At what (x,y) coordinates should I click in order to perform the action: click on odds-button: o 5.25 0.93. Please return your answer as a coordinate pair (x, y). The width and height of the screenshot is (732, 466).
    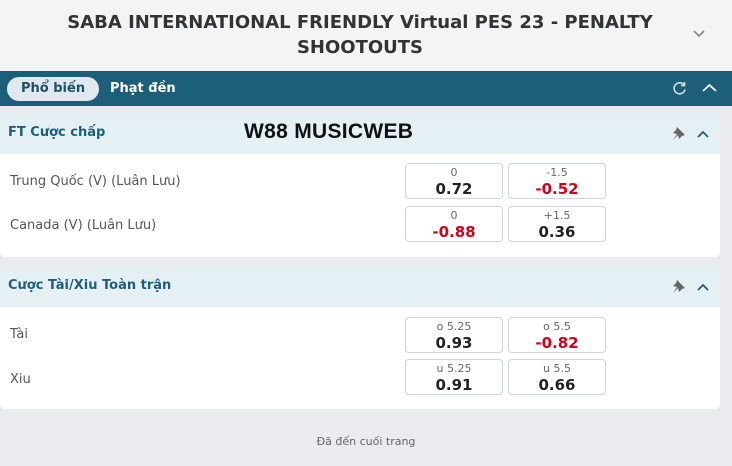
    Looking at the image, I should click on (454, 335).